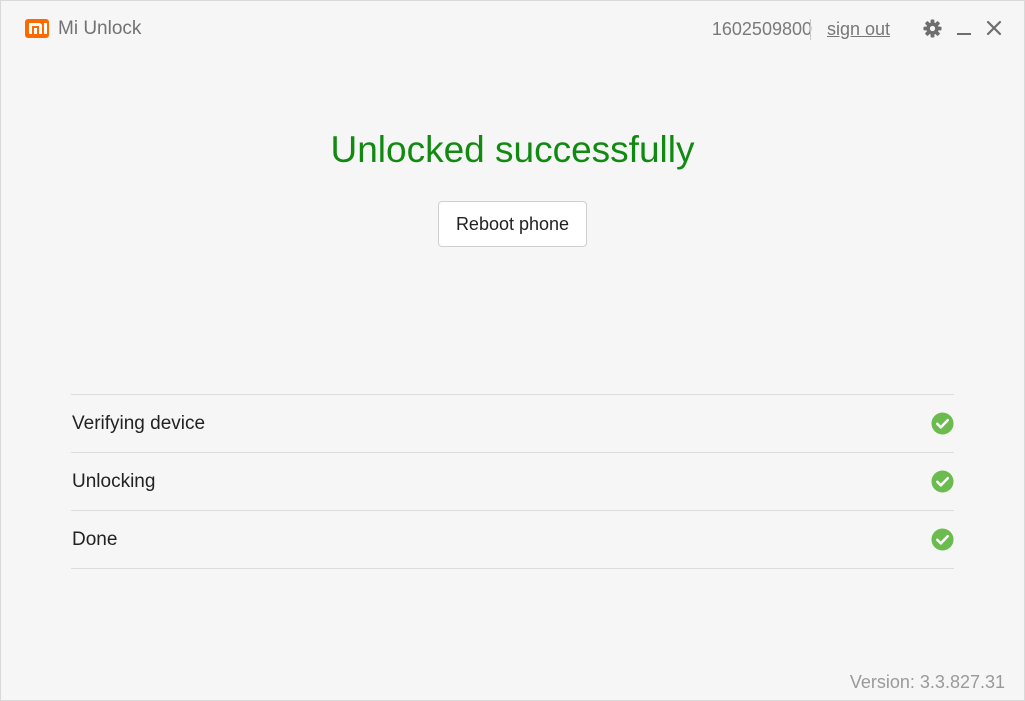 The width and height of the screenshot is (1025, 701). I want to click on sign-out-link: sign out, so click(858, 29).